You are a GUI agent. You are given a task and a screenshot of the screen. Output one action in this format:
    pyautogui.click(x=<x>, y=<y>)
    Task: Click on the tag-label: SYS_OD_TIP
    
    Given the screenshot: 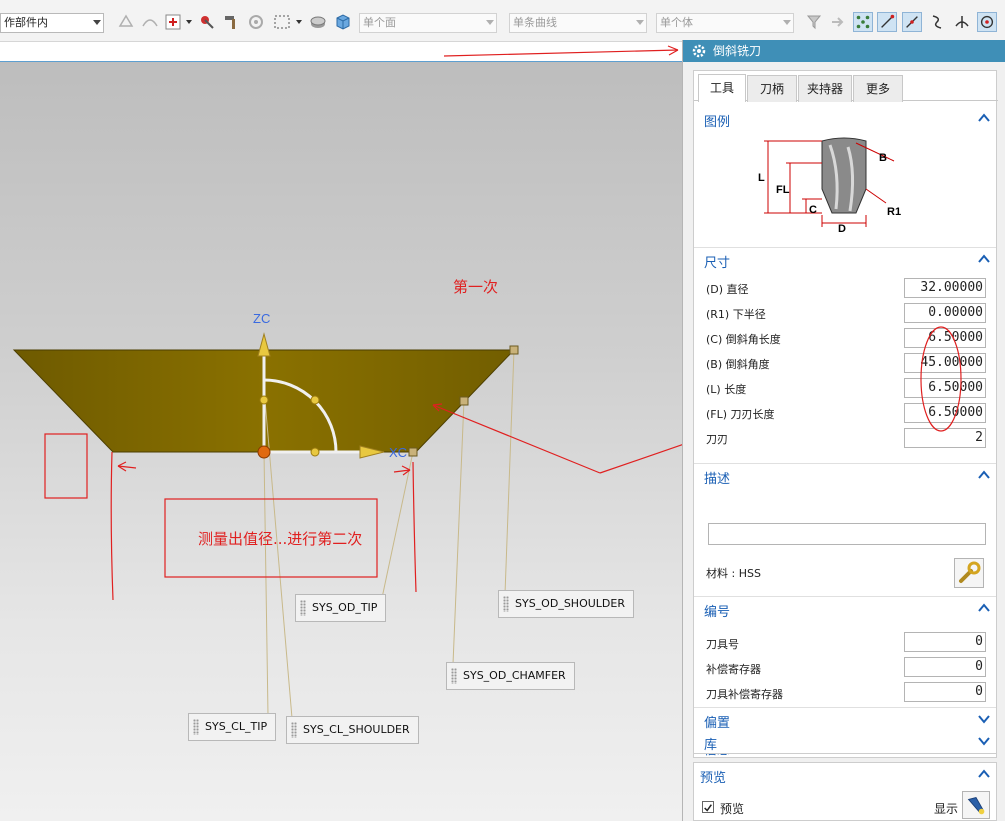 What is the action you would take?
    pyautogui.click(x=345, y=607)
    